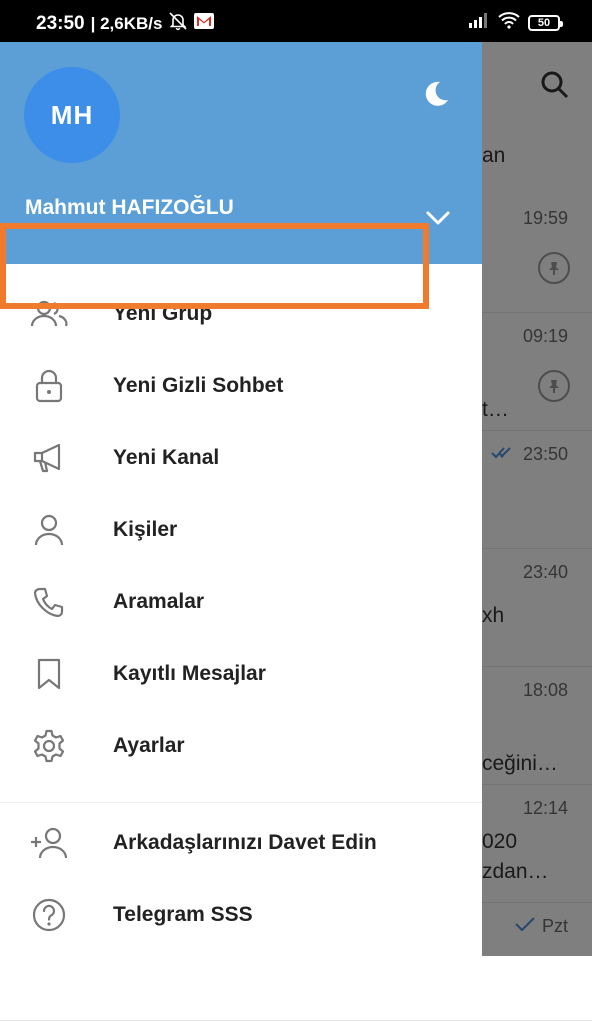 Image resolution: width=592 pixels, height=1021 pixels. What do you see at coordinates (241, 458) in the screenshot?
I see `menu-item-new-channel: Yeni Kanal` at bounding box center [241, 458].